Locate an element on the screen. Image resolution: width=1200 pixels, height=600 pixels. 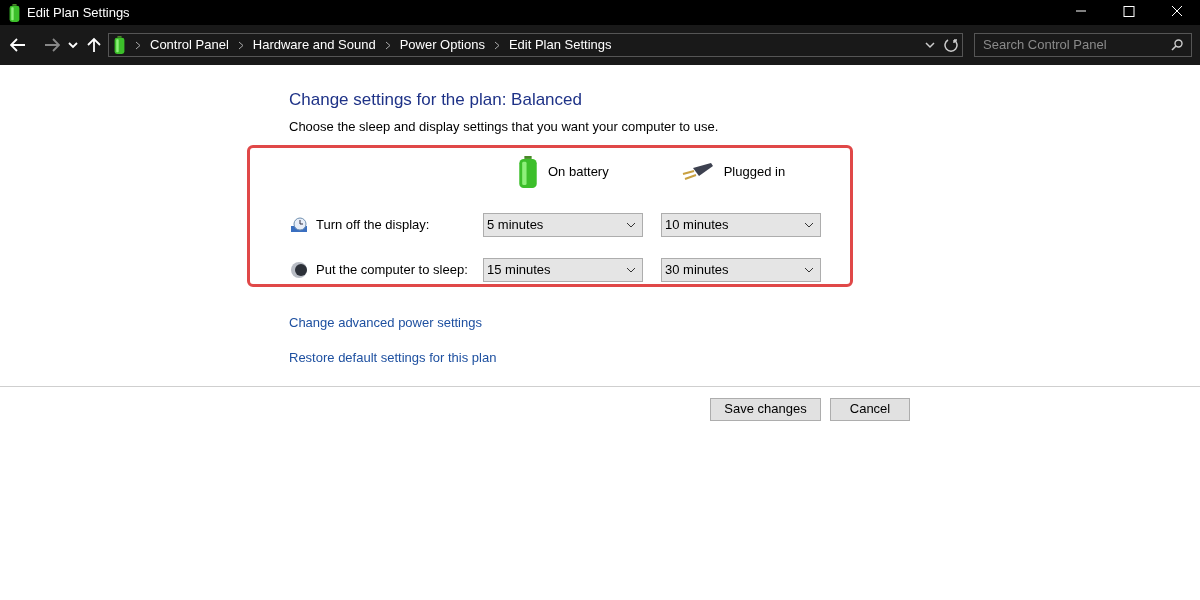
breadcrumb-item: Power Options is located at coordinates (442, 45).